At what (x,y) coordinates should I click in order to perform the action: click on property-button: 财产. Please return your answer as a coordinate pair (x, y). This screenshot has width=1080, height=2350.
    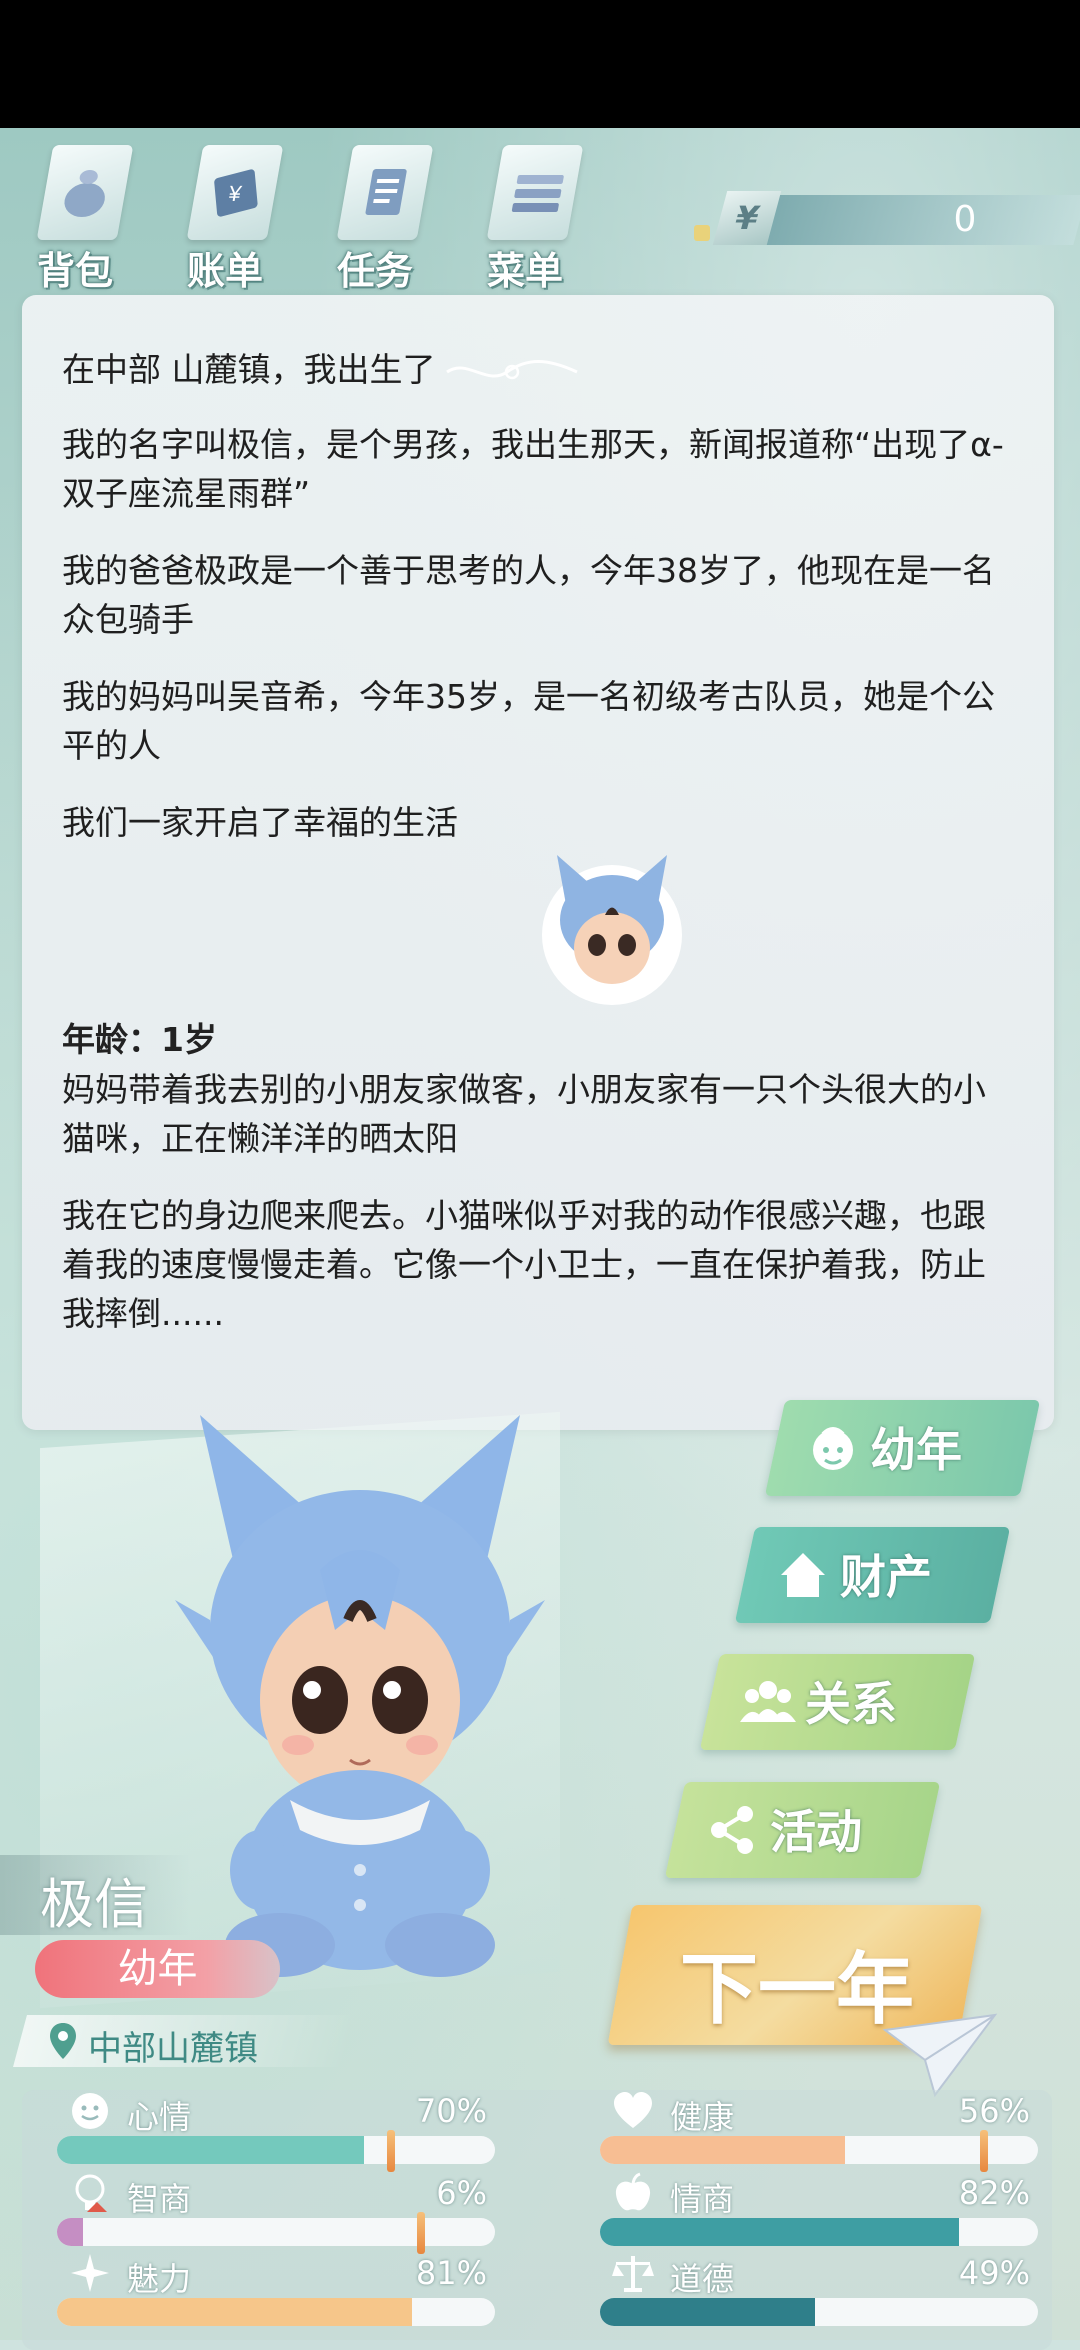
    Looking at the image, I should click on (872, 1575).